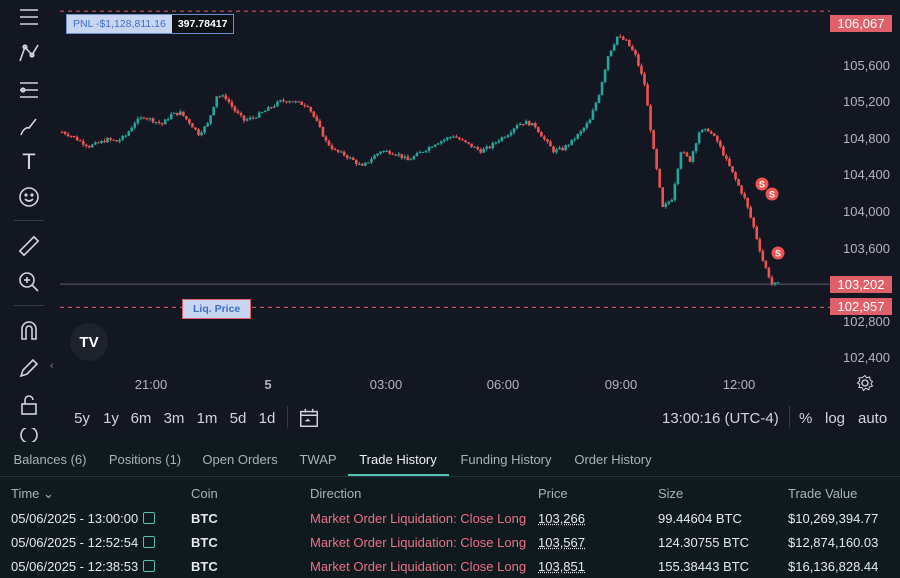 The height and width of the screenshot is (578, 900). What do you see at coordinates (141, 418) in the screenshot?
I see `range-6m: 6m` at bounding box center [141, 418].